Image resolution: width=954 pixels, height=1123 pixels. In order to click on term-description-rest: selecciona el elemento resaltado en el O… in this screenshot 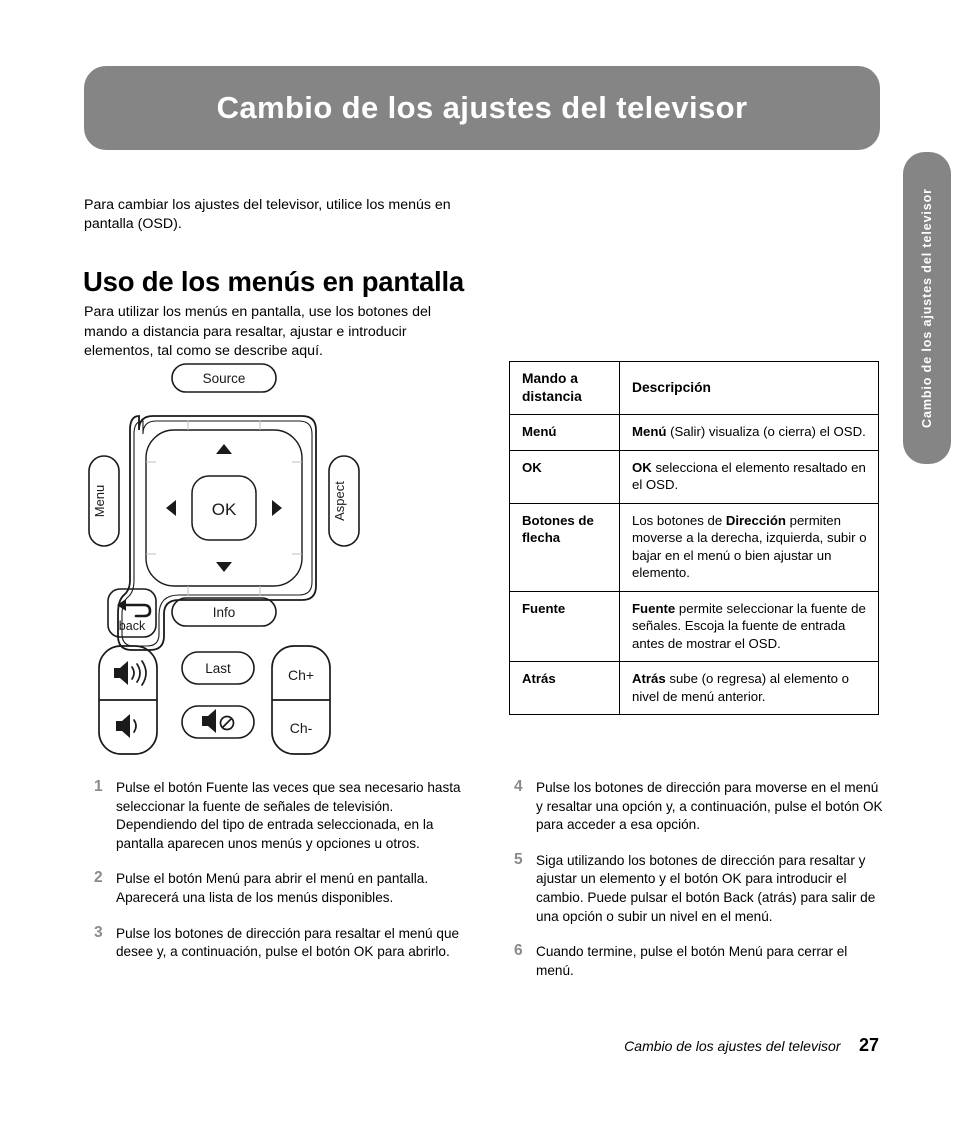, I will do `click(749, 476)`.